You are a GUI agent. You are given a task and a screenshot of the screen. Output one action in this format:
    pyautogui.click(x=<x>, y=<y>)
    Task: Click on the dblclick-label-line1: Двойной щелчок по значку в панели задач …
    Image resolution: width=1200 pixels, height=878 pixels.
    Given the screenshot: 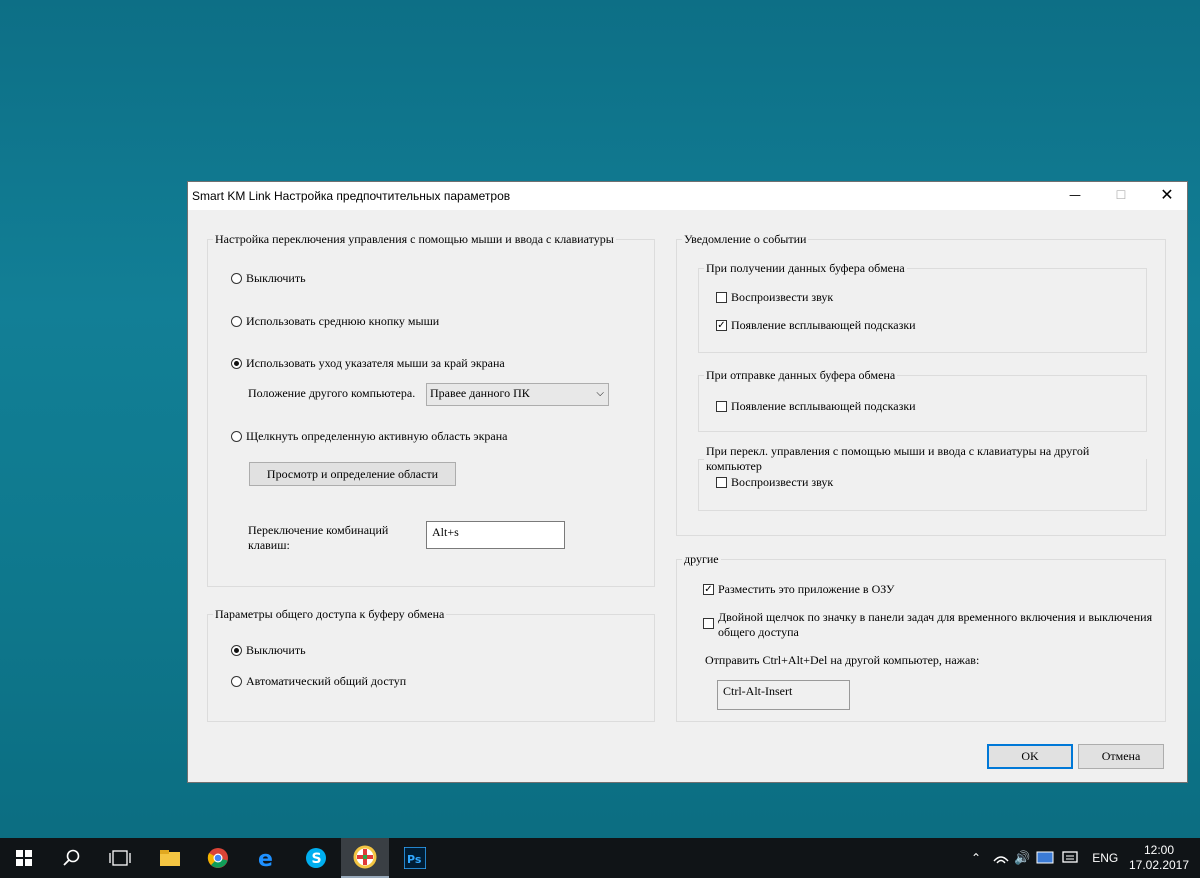 What is the action you would take?
    pyautogui.click(x=935, y=617)
    